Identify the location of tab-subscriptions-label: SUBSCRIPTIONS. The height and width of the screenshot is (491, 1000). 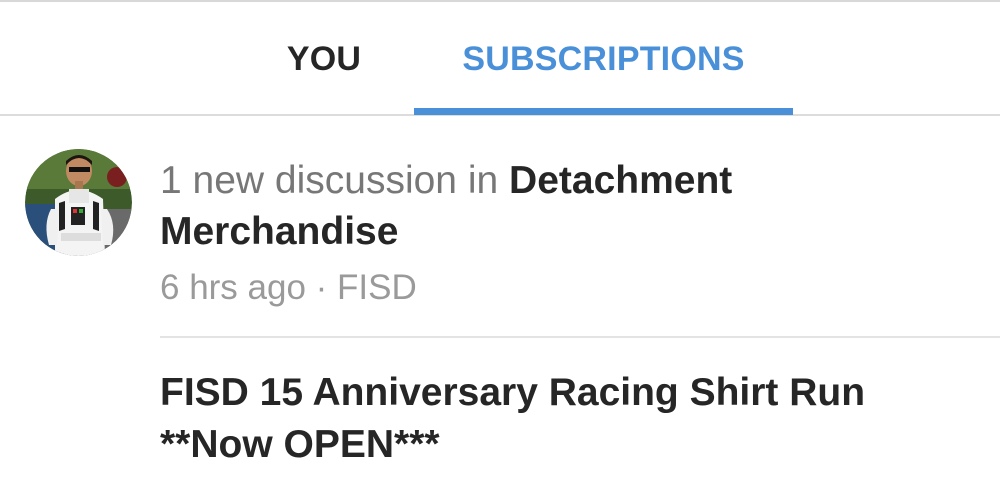
(603, 59).